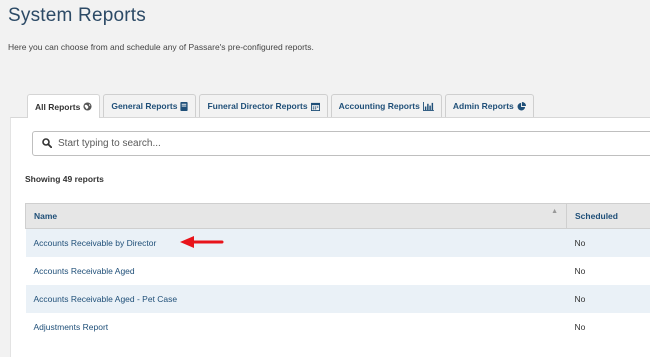  I want to click on tab-admin-reports: Admin Reports, so click(489, 105).